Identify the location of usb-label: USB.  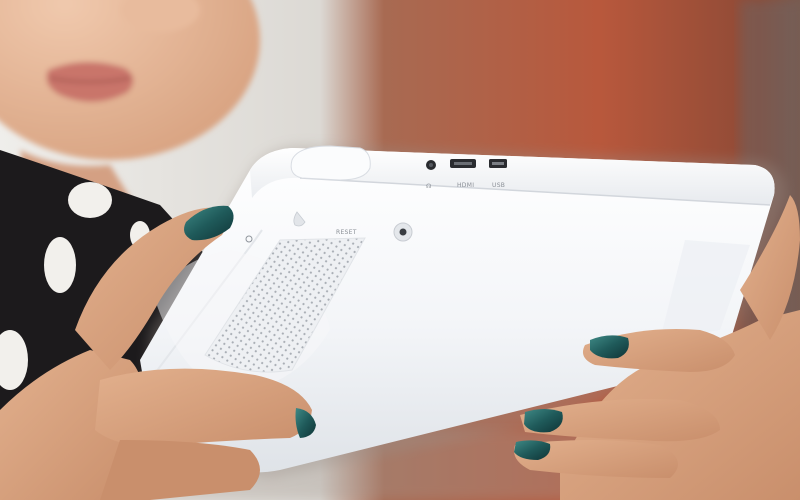
(498, 185).